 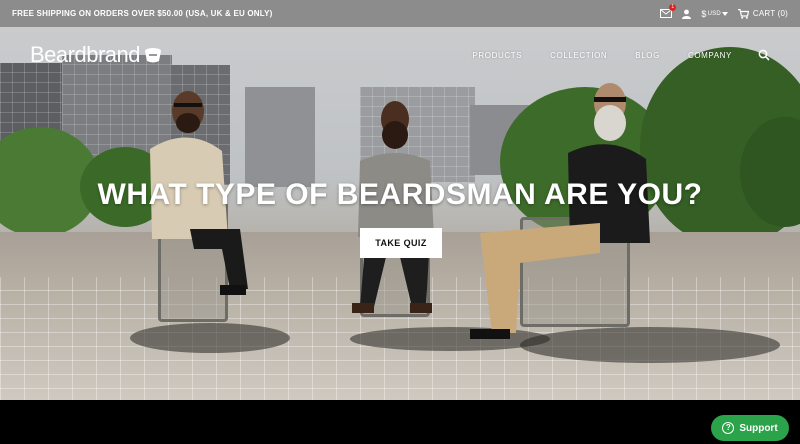 What do you see at coordinates (673, 7) in the screenshot?
I see `notification-badge: 1` at bounding box center [673, 7].